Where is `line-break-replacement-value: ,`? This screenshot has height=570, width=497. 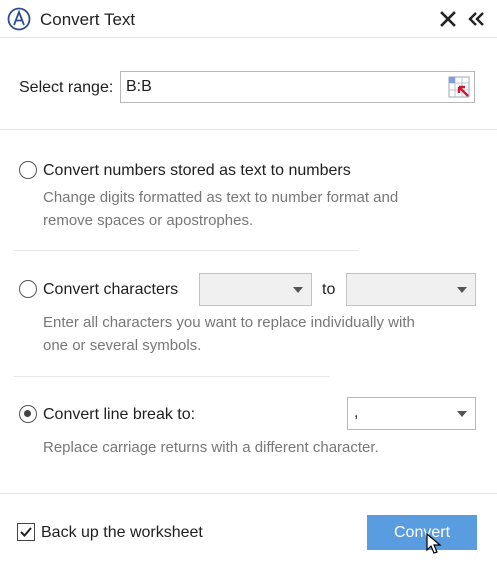 line-break-replacement-value: , is located at coordinates (356, 412).